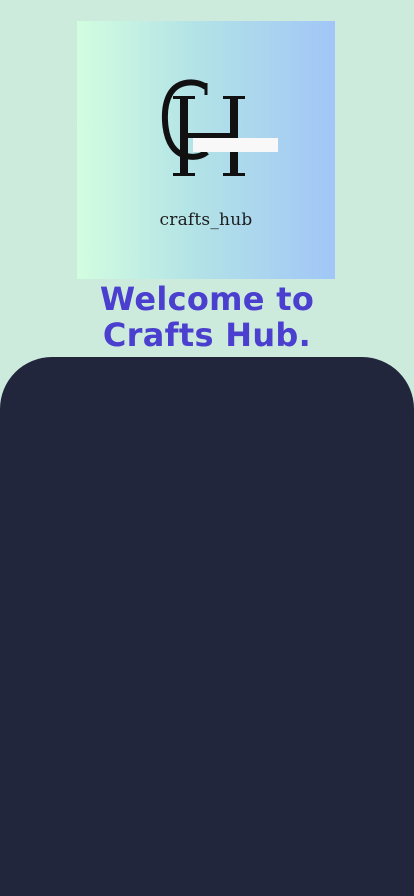  Describe the element at coordinates (206, 220) in the screenshot. I see `logo-caption: crafts_hub` at that location.